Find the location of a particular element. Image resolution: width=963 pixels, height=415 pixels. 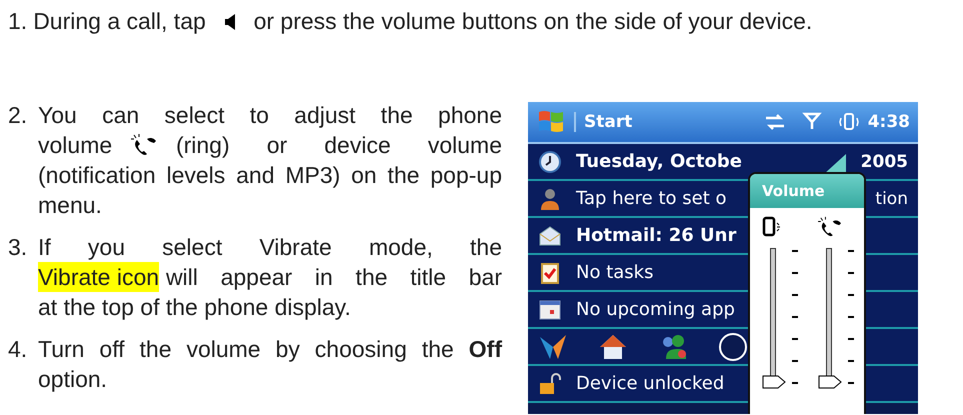

item-text: 2005 is located at coordinates (884, 162).